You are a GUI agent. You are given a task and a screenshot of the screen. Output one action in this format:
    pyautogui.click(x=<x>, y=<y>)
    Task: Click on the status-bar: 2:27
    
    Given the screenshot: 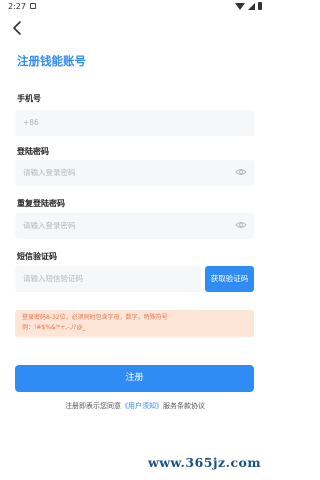 What is the action you would take?
    pyautogui.click(x=135, y=7)
    